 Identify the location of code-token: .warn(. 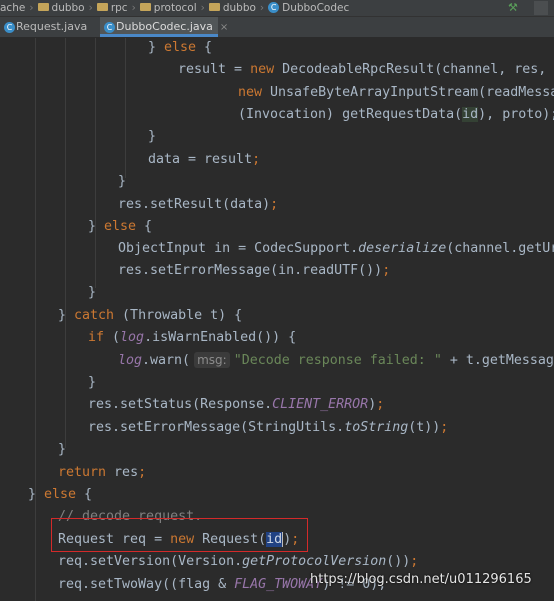
(166, 360).